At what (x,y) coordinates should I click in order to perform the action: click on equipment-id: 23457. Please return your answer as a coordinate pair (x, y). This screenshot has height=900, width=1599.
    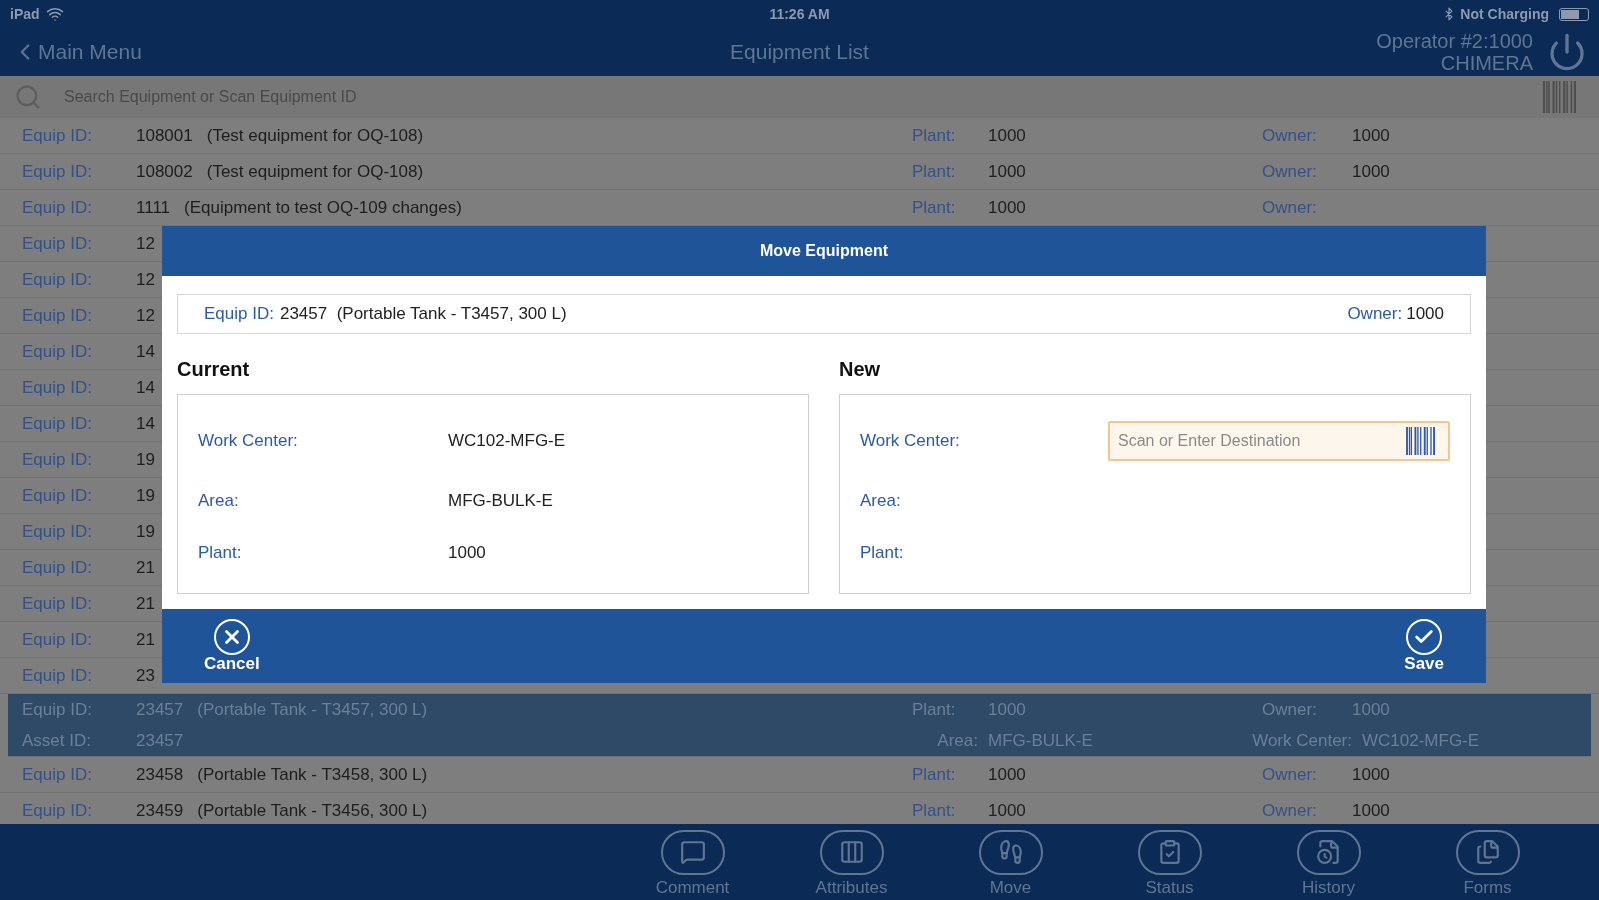
    Looking at the image, I should click on (160, 709).